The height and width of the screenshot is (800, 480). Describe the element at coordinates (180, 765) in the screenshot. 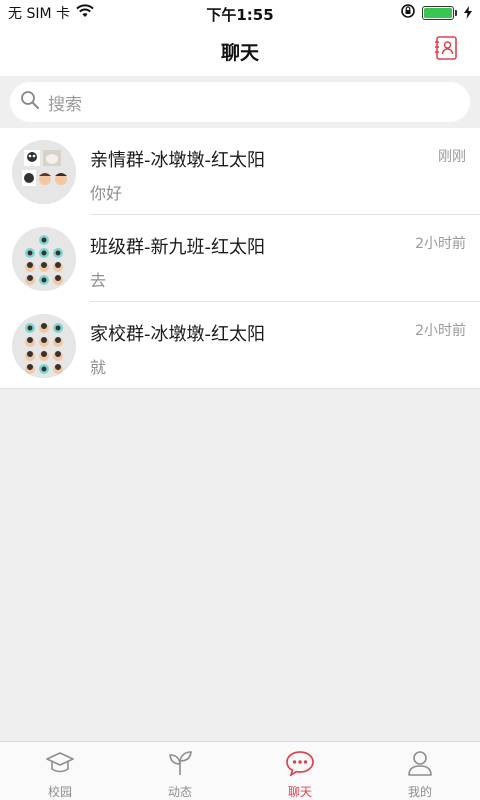

I see `sprout-icon` at that location.